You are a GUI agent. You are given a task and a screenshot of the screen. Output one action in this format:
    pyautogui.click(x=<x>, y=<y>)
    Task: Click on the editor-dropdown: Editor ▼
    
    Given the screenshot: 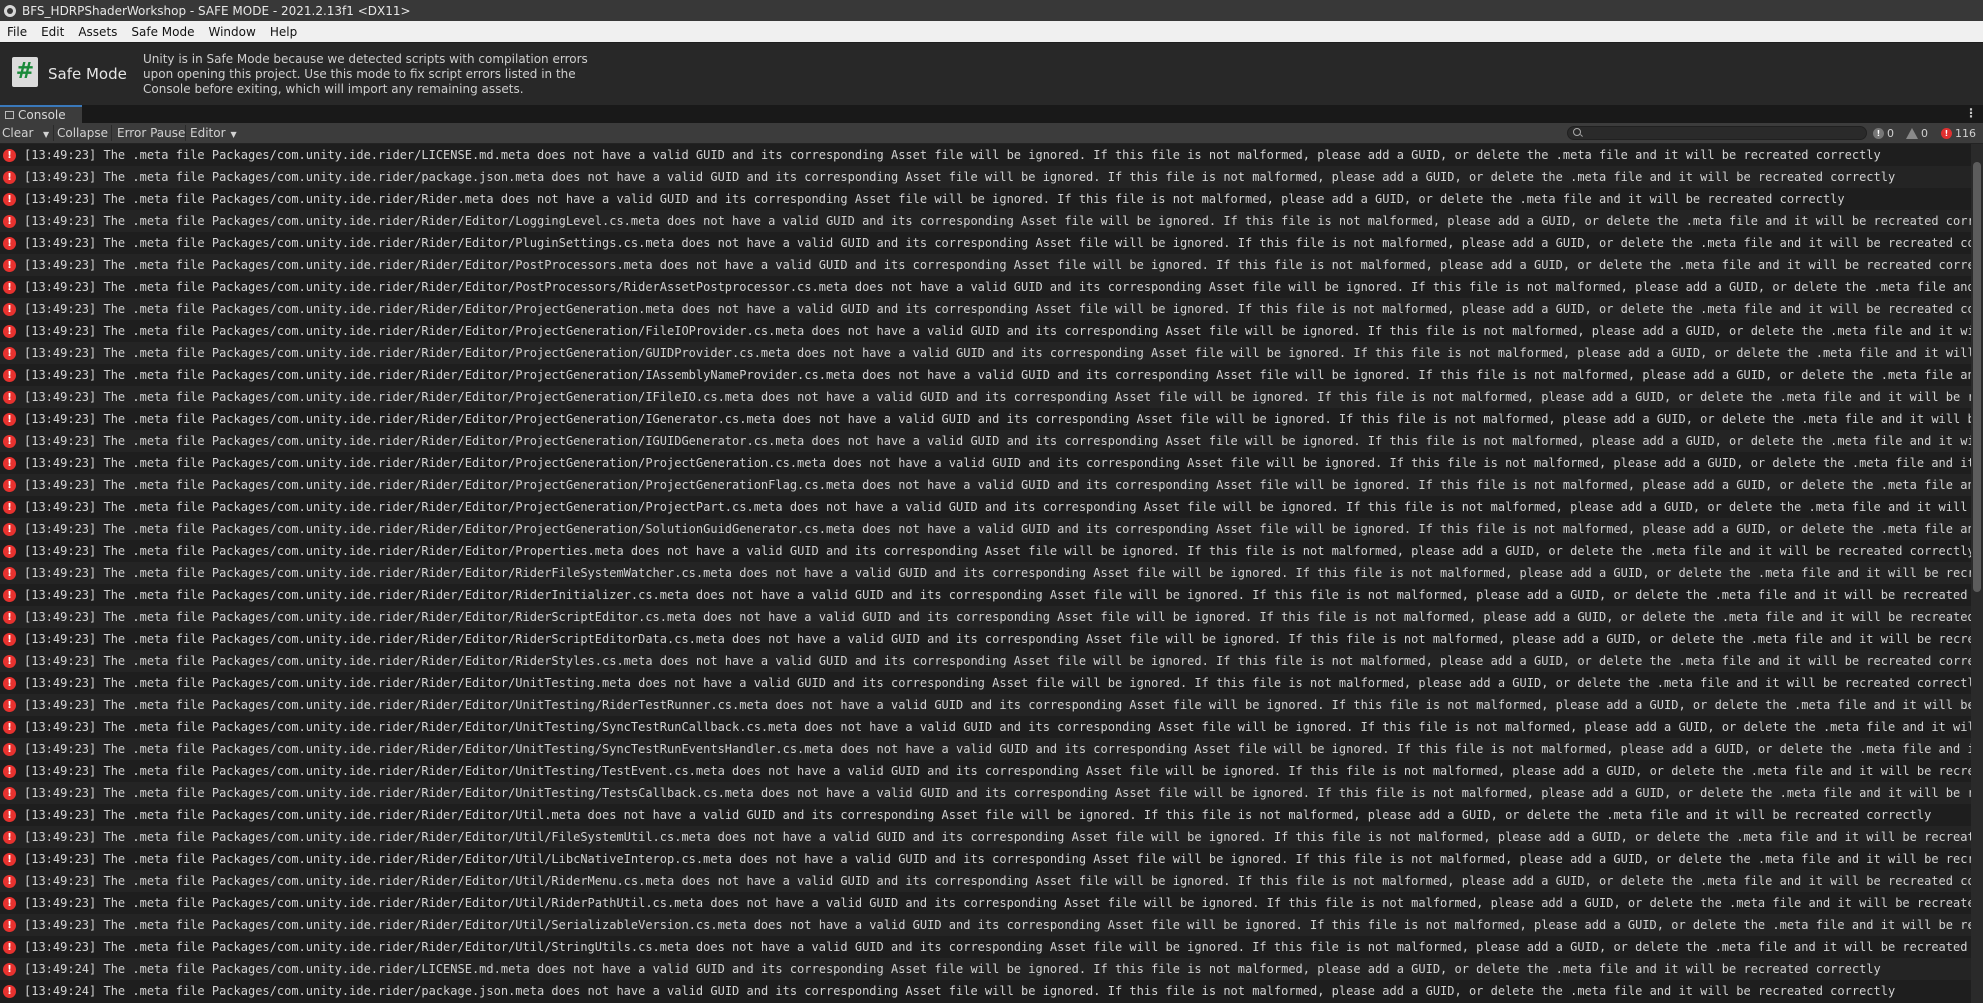 What is the action you would take?
    pyautogui.click(x=213, y=133)
    